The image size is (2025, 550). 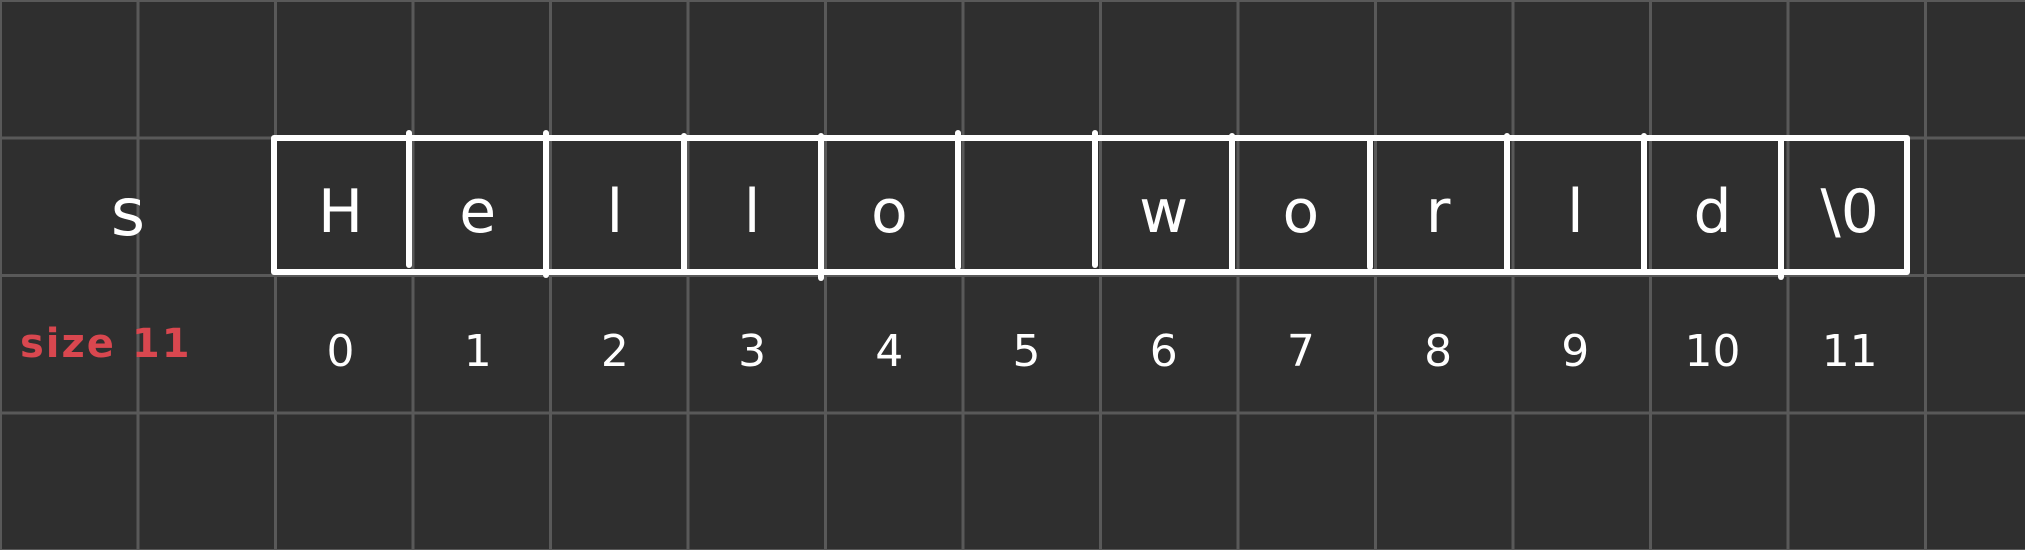 What do you see at coordinates (340, 212) in the screenshot?
I see `array-cell-char: H` at bounding box center [340, 212].